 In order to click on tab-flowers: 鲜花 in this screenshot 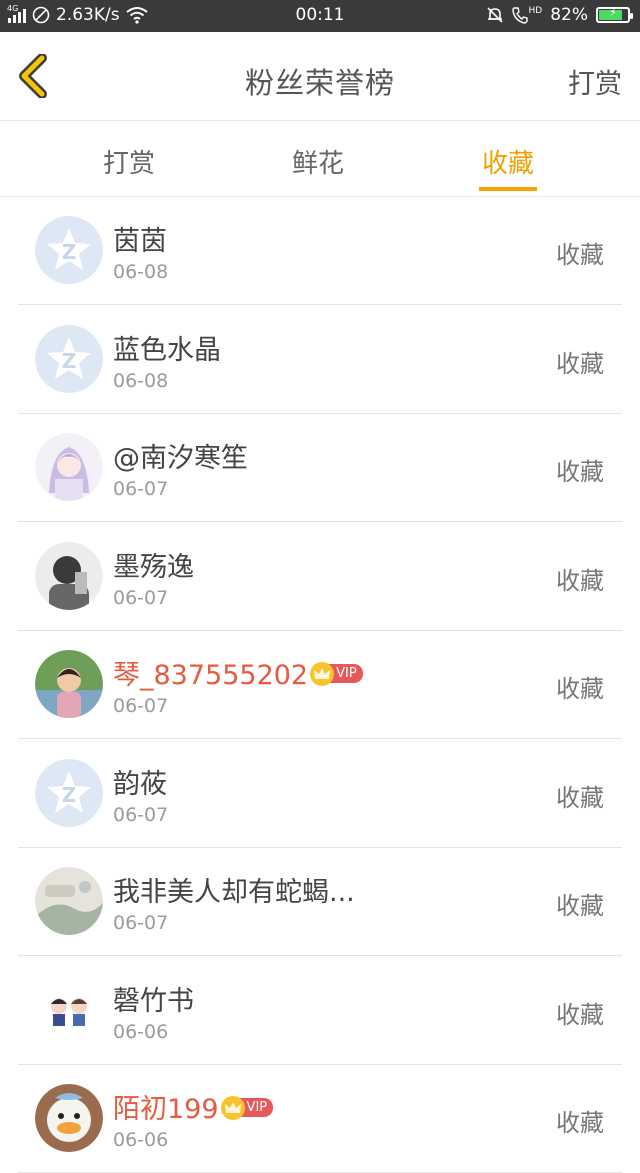, I will do `click(318, 161)`.